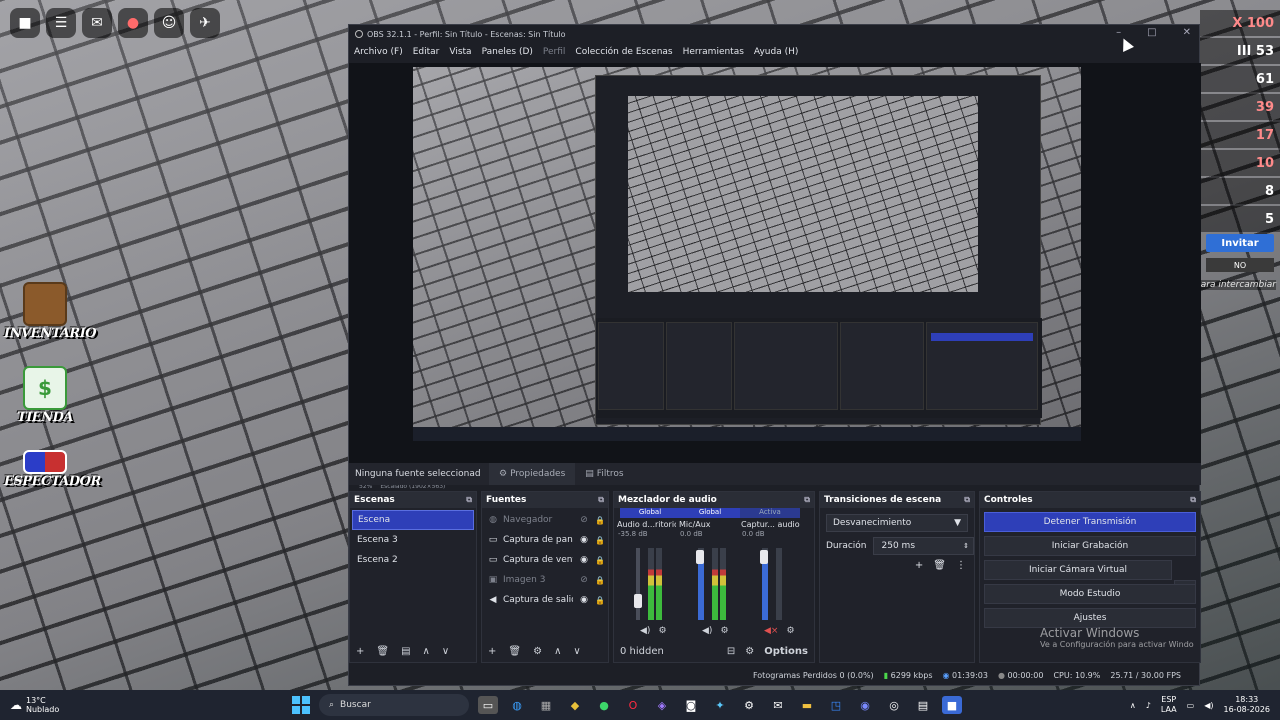 This screenshot has width=1280, height=720. Describe the element at coordinates (1169, 705) in the screenshot. I see `language-indicator: ESP LAA` at that location.